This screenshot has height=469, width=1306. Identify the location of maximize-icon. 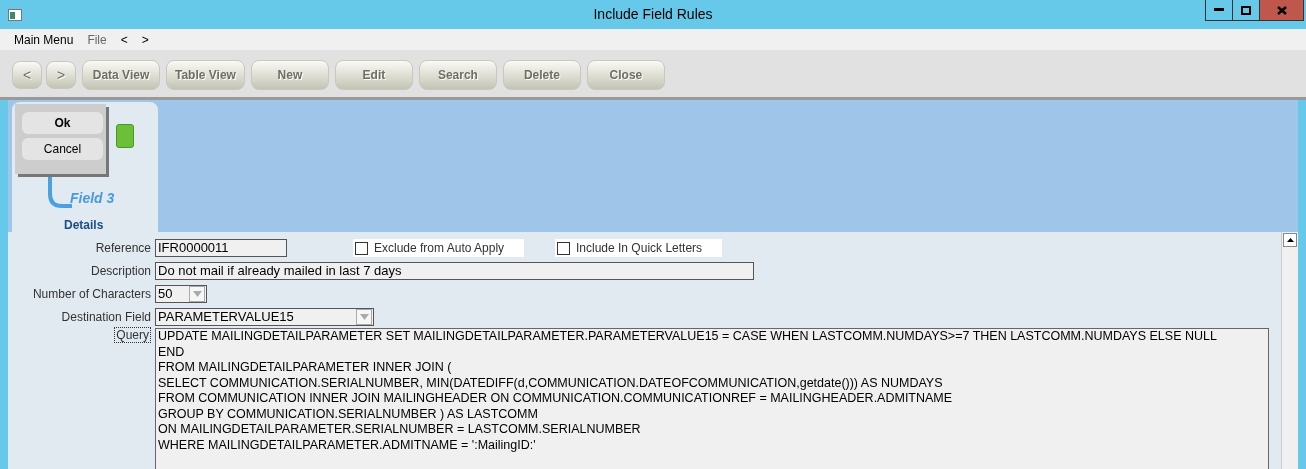
(1246, 10).